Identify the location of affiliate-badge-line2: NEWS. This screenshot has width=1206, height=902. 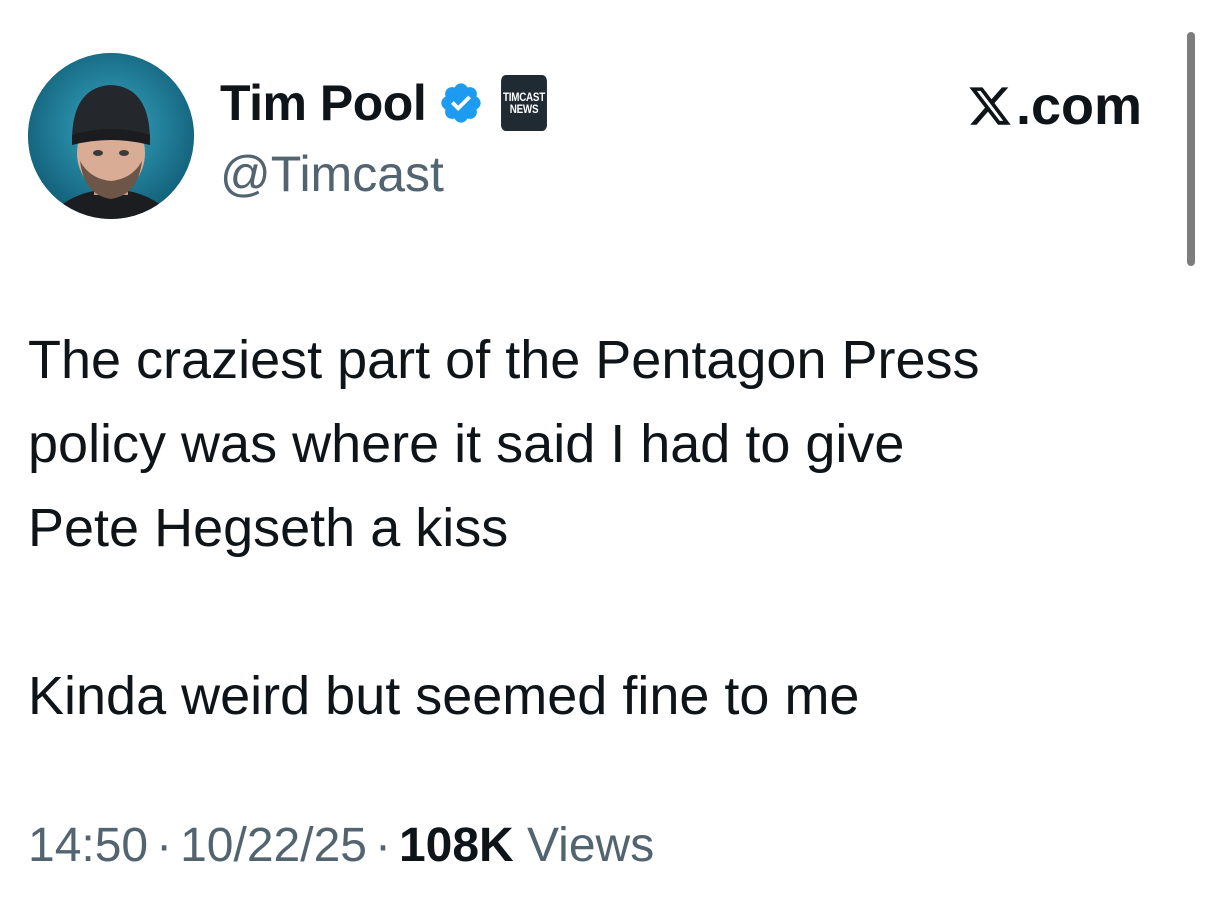
(524, 109).